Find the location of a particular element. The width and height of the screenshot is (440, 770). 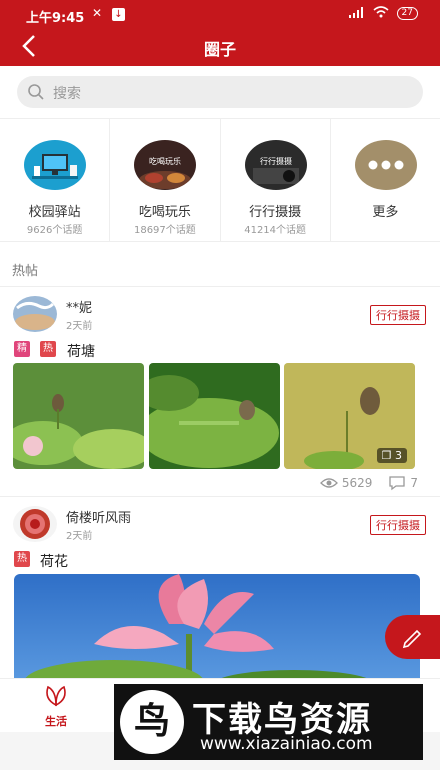

signal-icon is located at coordinates (356, 13).